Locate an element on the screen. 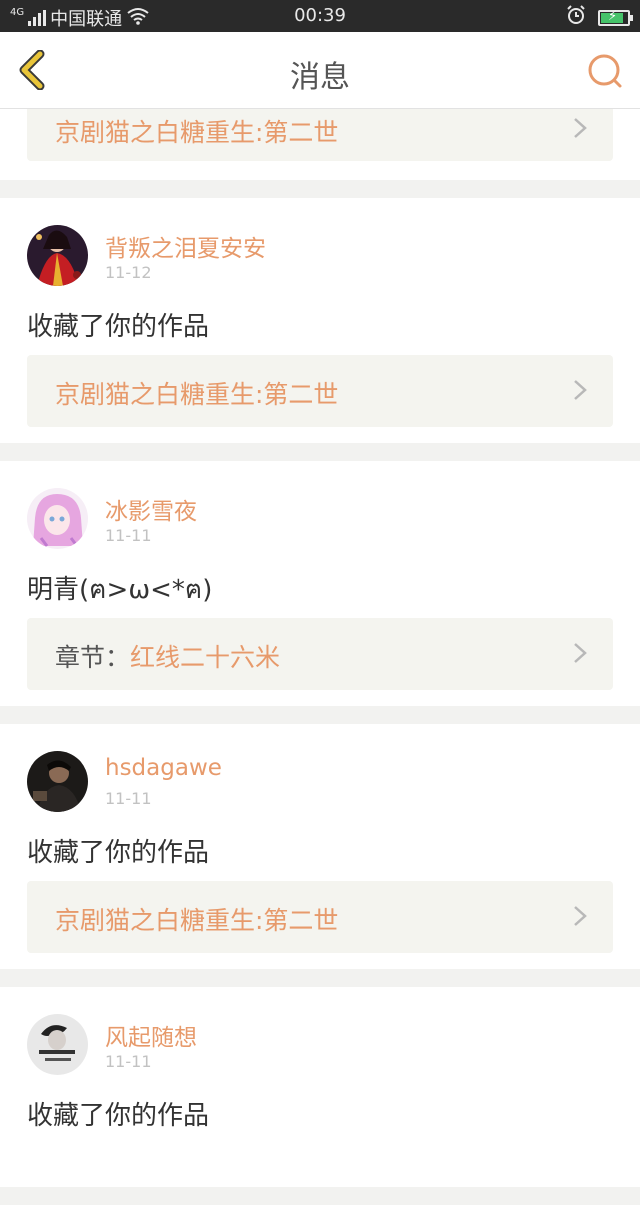 This screenshot has height=1205, width=640. avatar-grey-photo-icon is located at coordinates (57, 1044).